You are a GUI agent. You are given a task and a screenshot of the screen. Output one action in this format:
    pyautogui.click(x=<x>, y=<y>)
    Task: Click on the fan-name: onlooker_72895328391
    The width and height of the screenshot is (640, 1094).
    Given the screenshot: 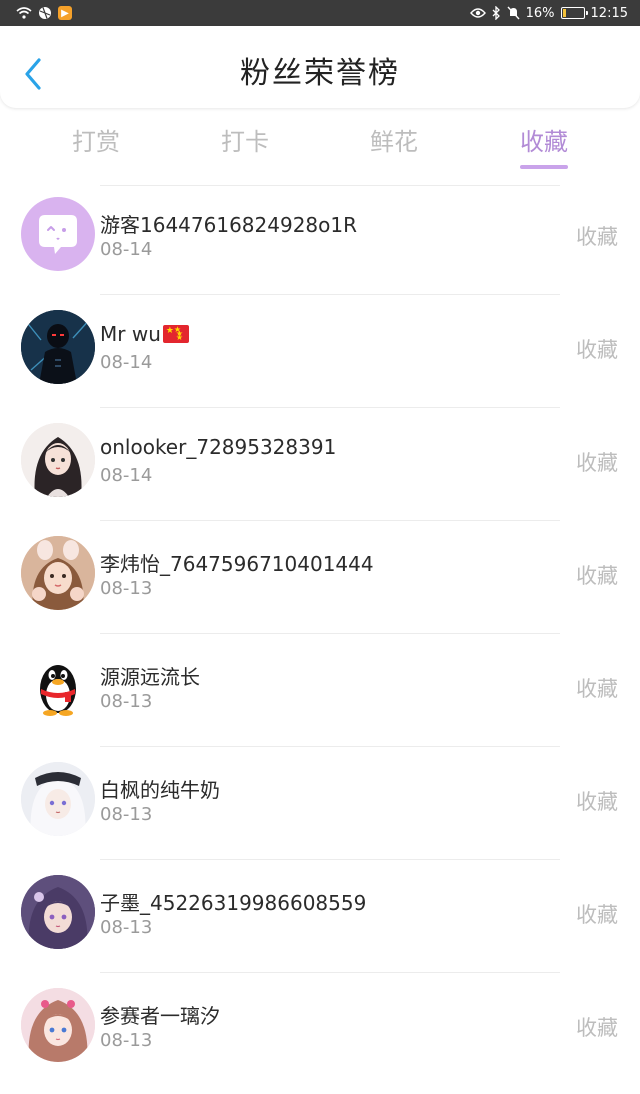 What is the action you would take?
    pyautogui.click(x=218, y=447)
    